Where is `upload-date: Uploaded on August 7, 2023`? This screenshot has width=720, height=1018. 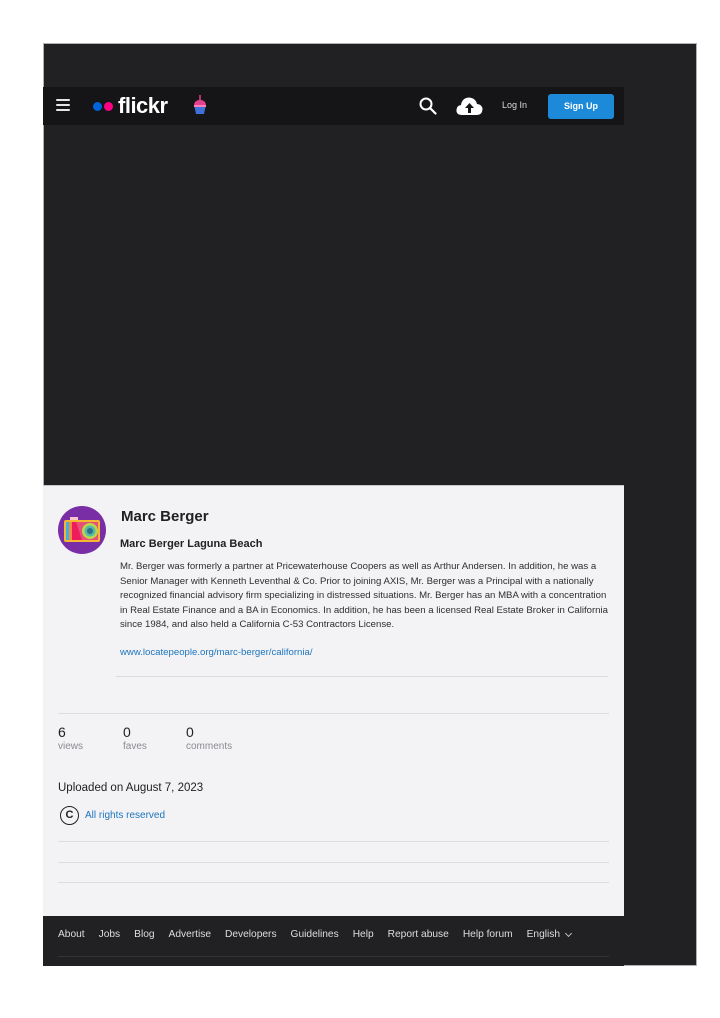 upload-date: Uploaded on August 7, 2023 is located at coordinates (131, 788).